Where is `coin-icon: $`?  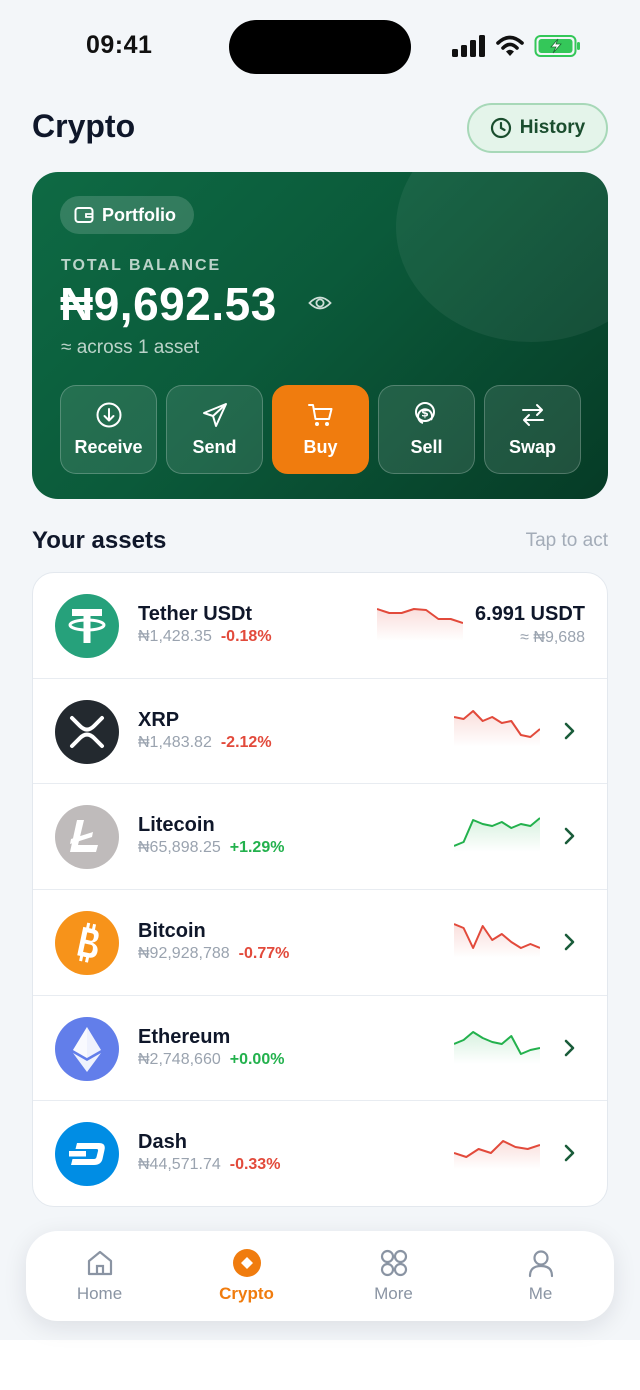 coin-icon: $ is located at coordinates (424, 413).